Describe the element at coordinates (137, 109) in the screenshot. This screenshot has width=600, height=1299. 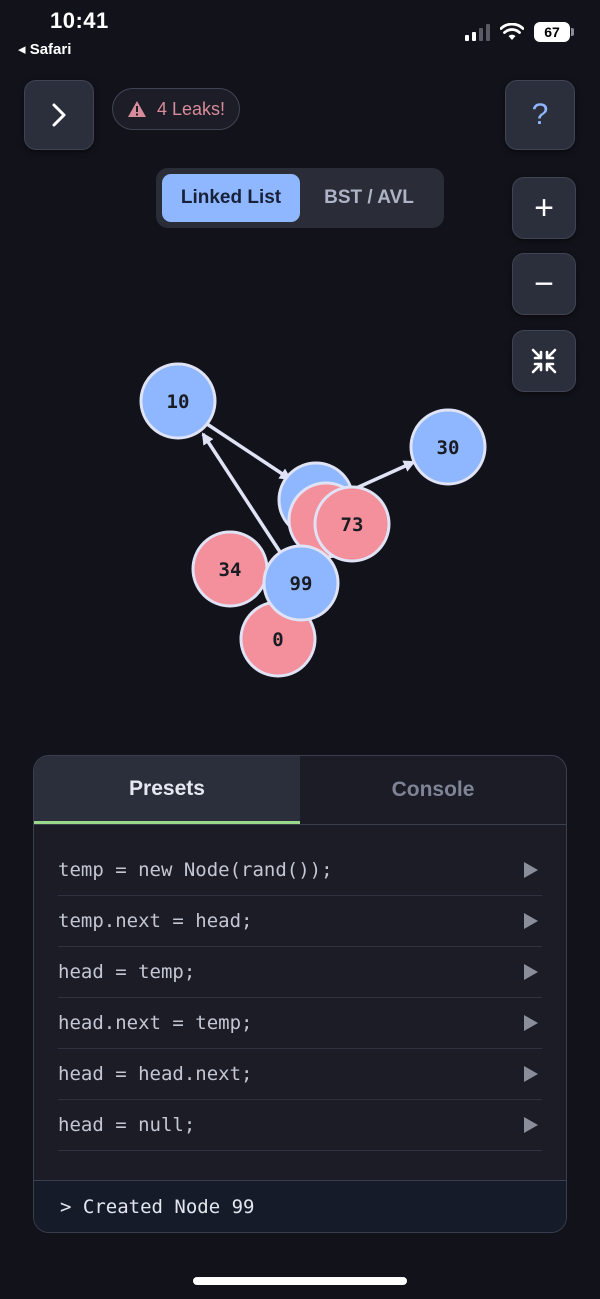
I see `warning-icon` at that location.